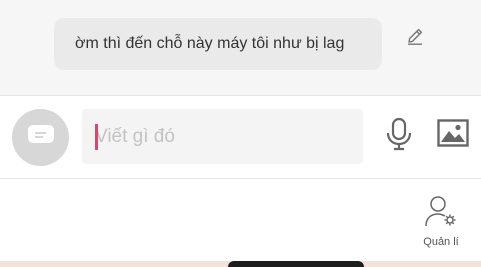 This screenshot has width=481, height=267. Describe the element at coordinates (441, 213) in the screenshot. I see `user-settings-icon` at that location.